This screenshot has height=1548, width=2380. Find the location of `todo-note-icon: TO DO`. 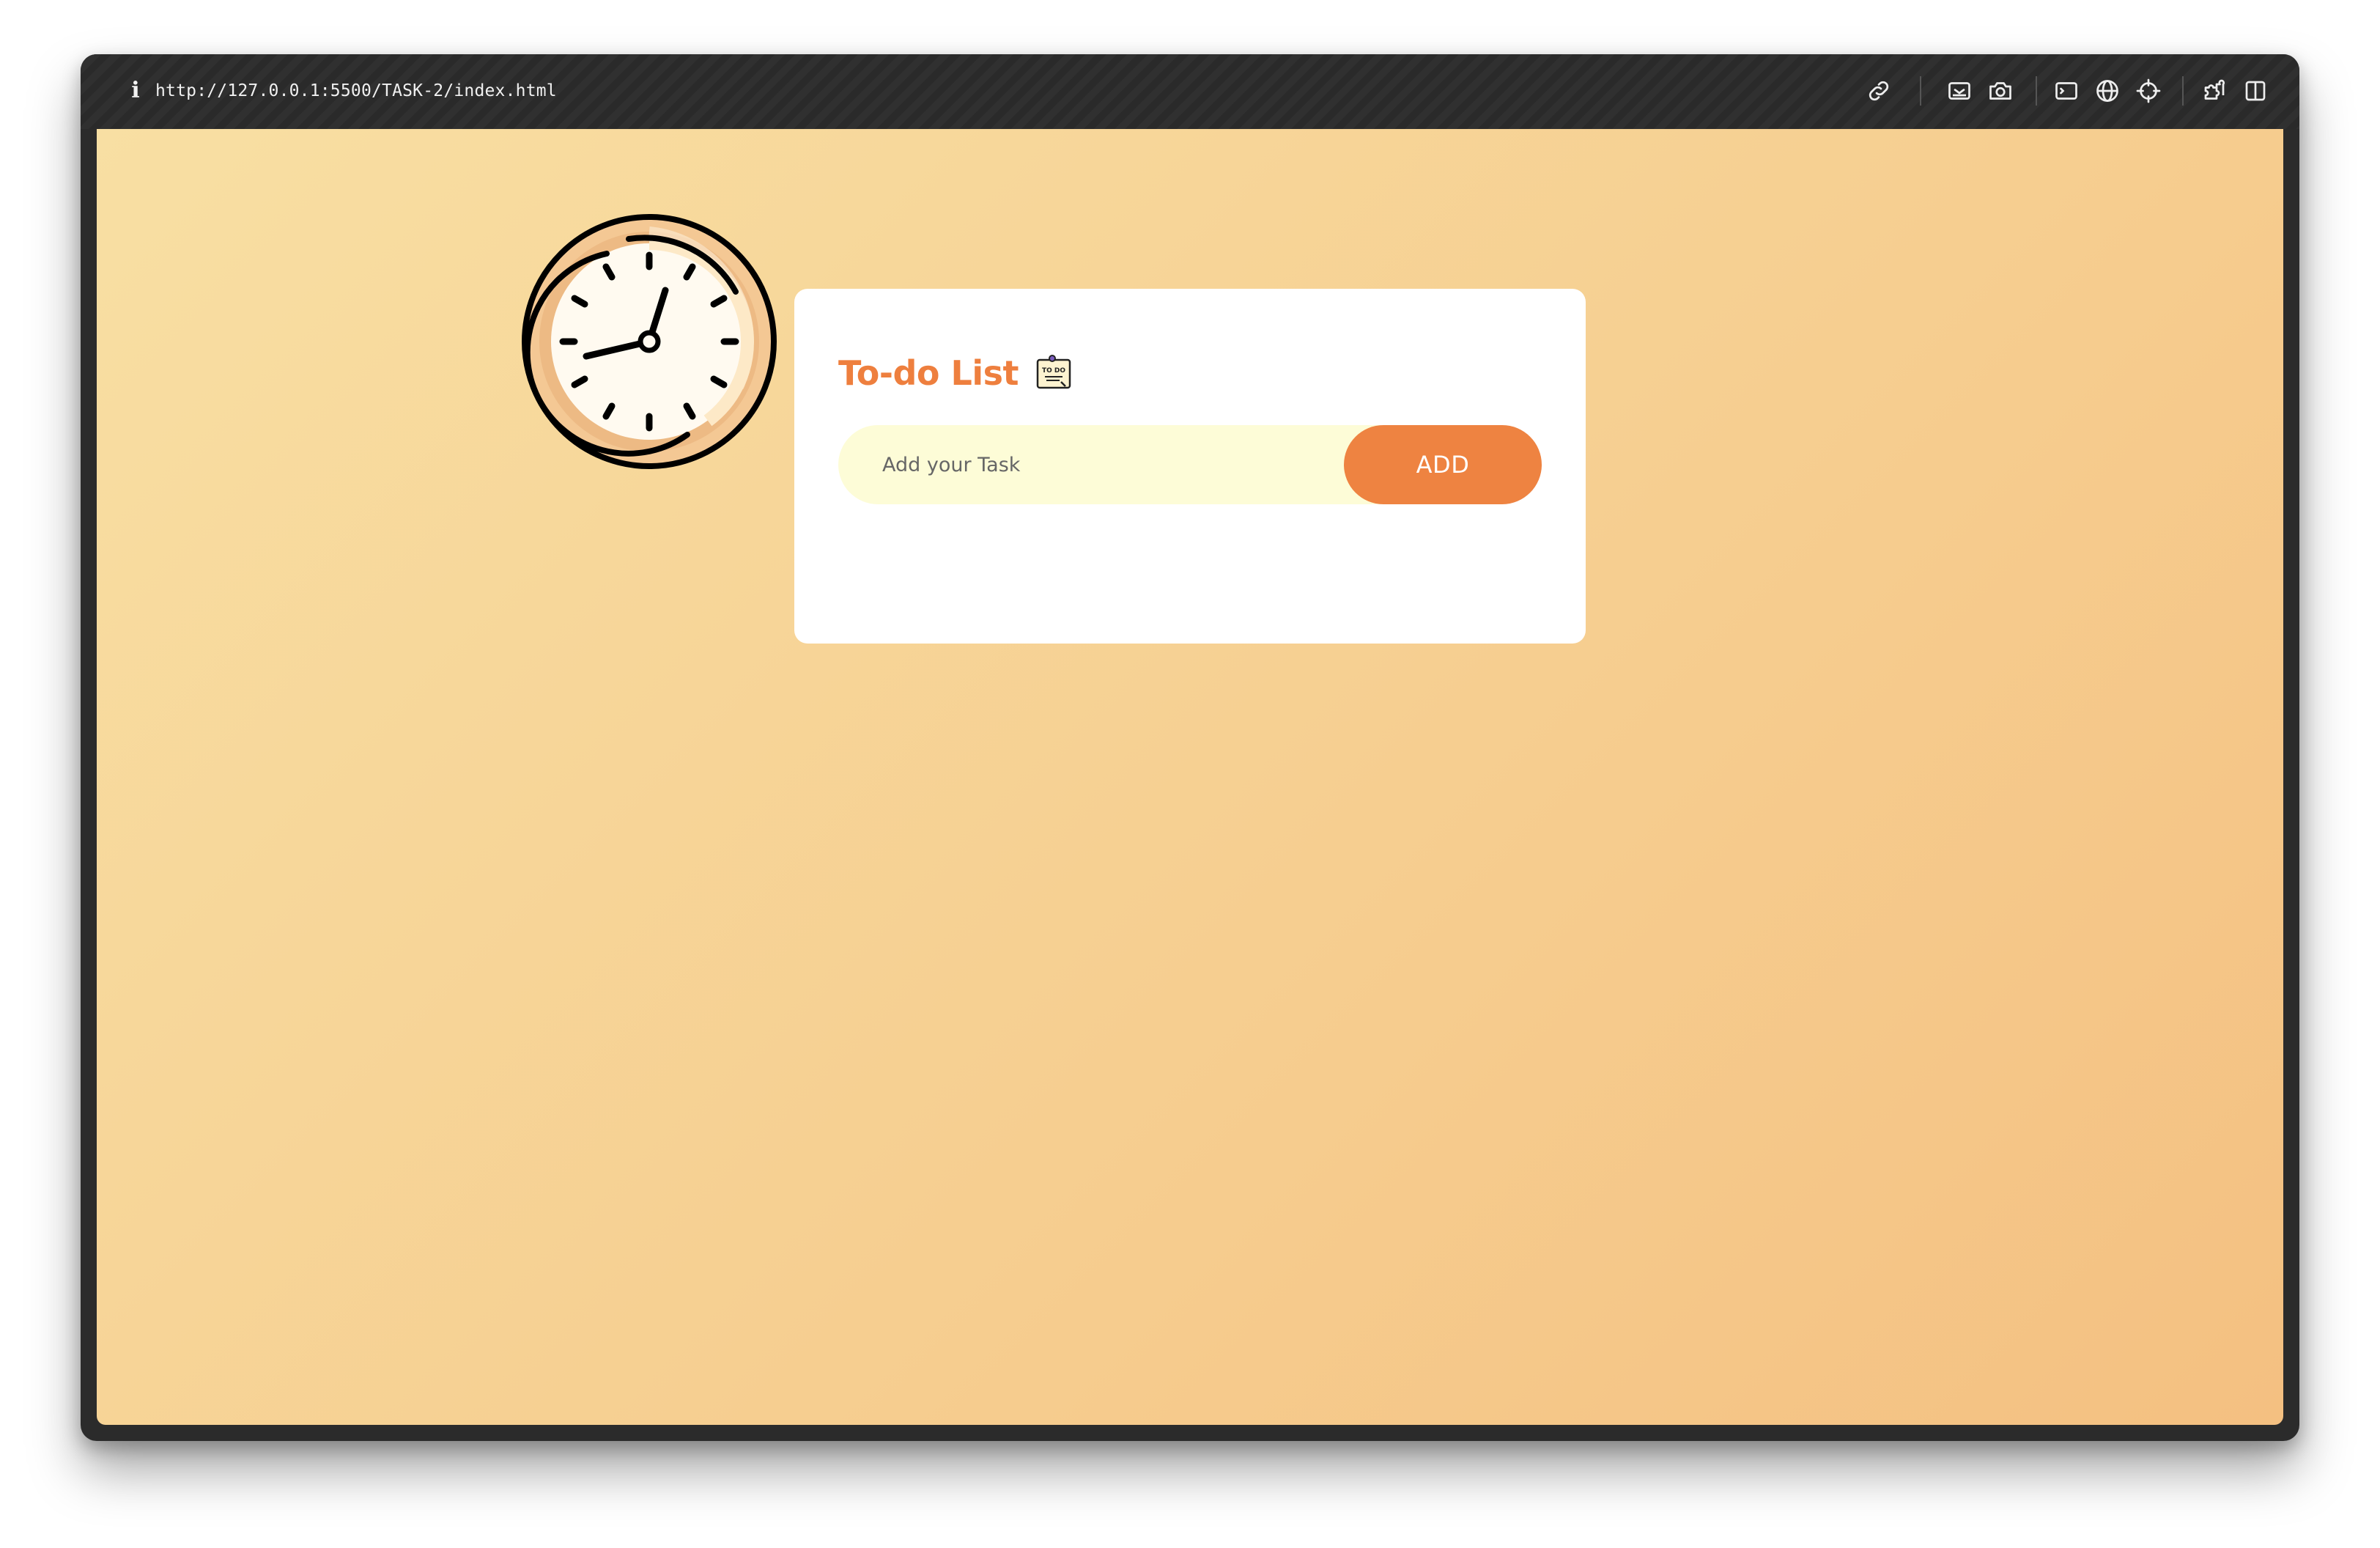

todo-note-icon: TO DO is located at coordinates (1053, 373).